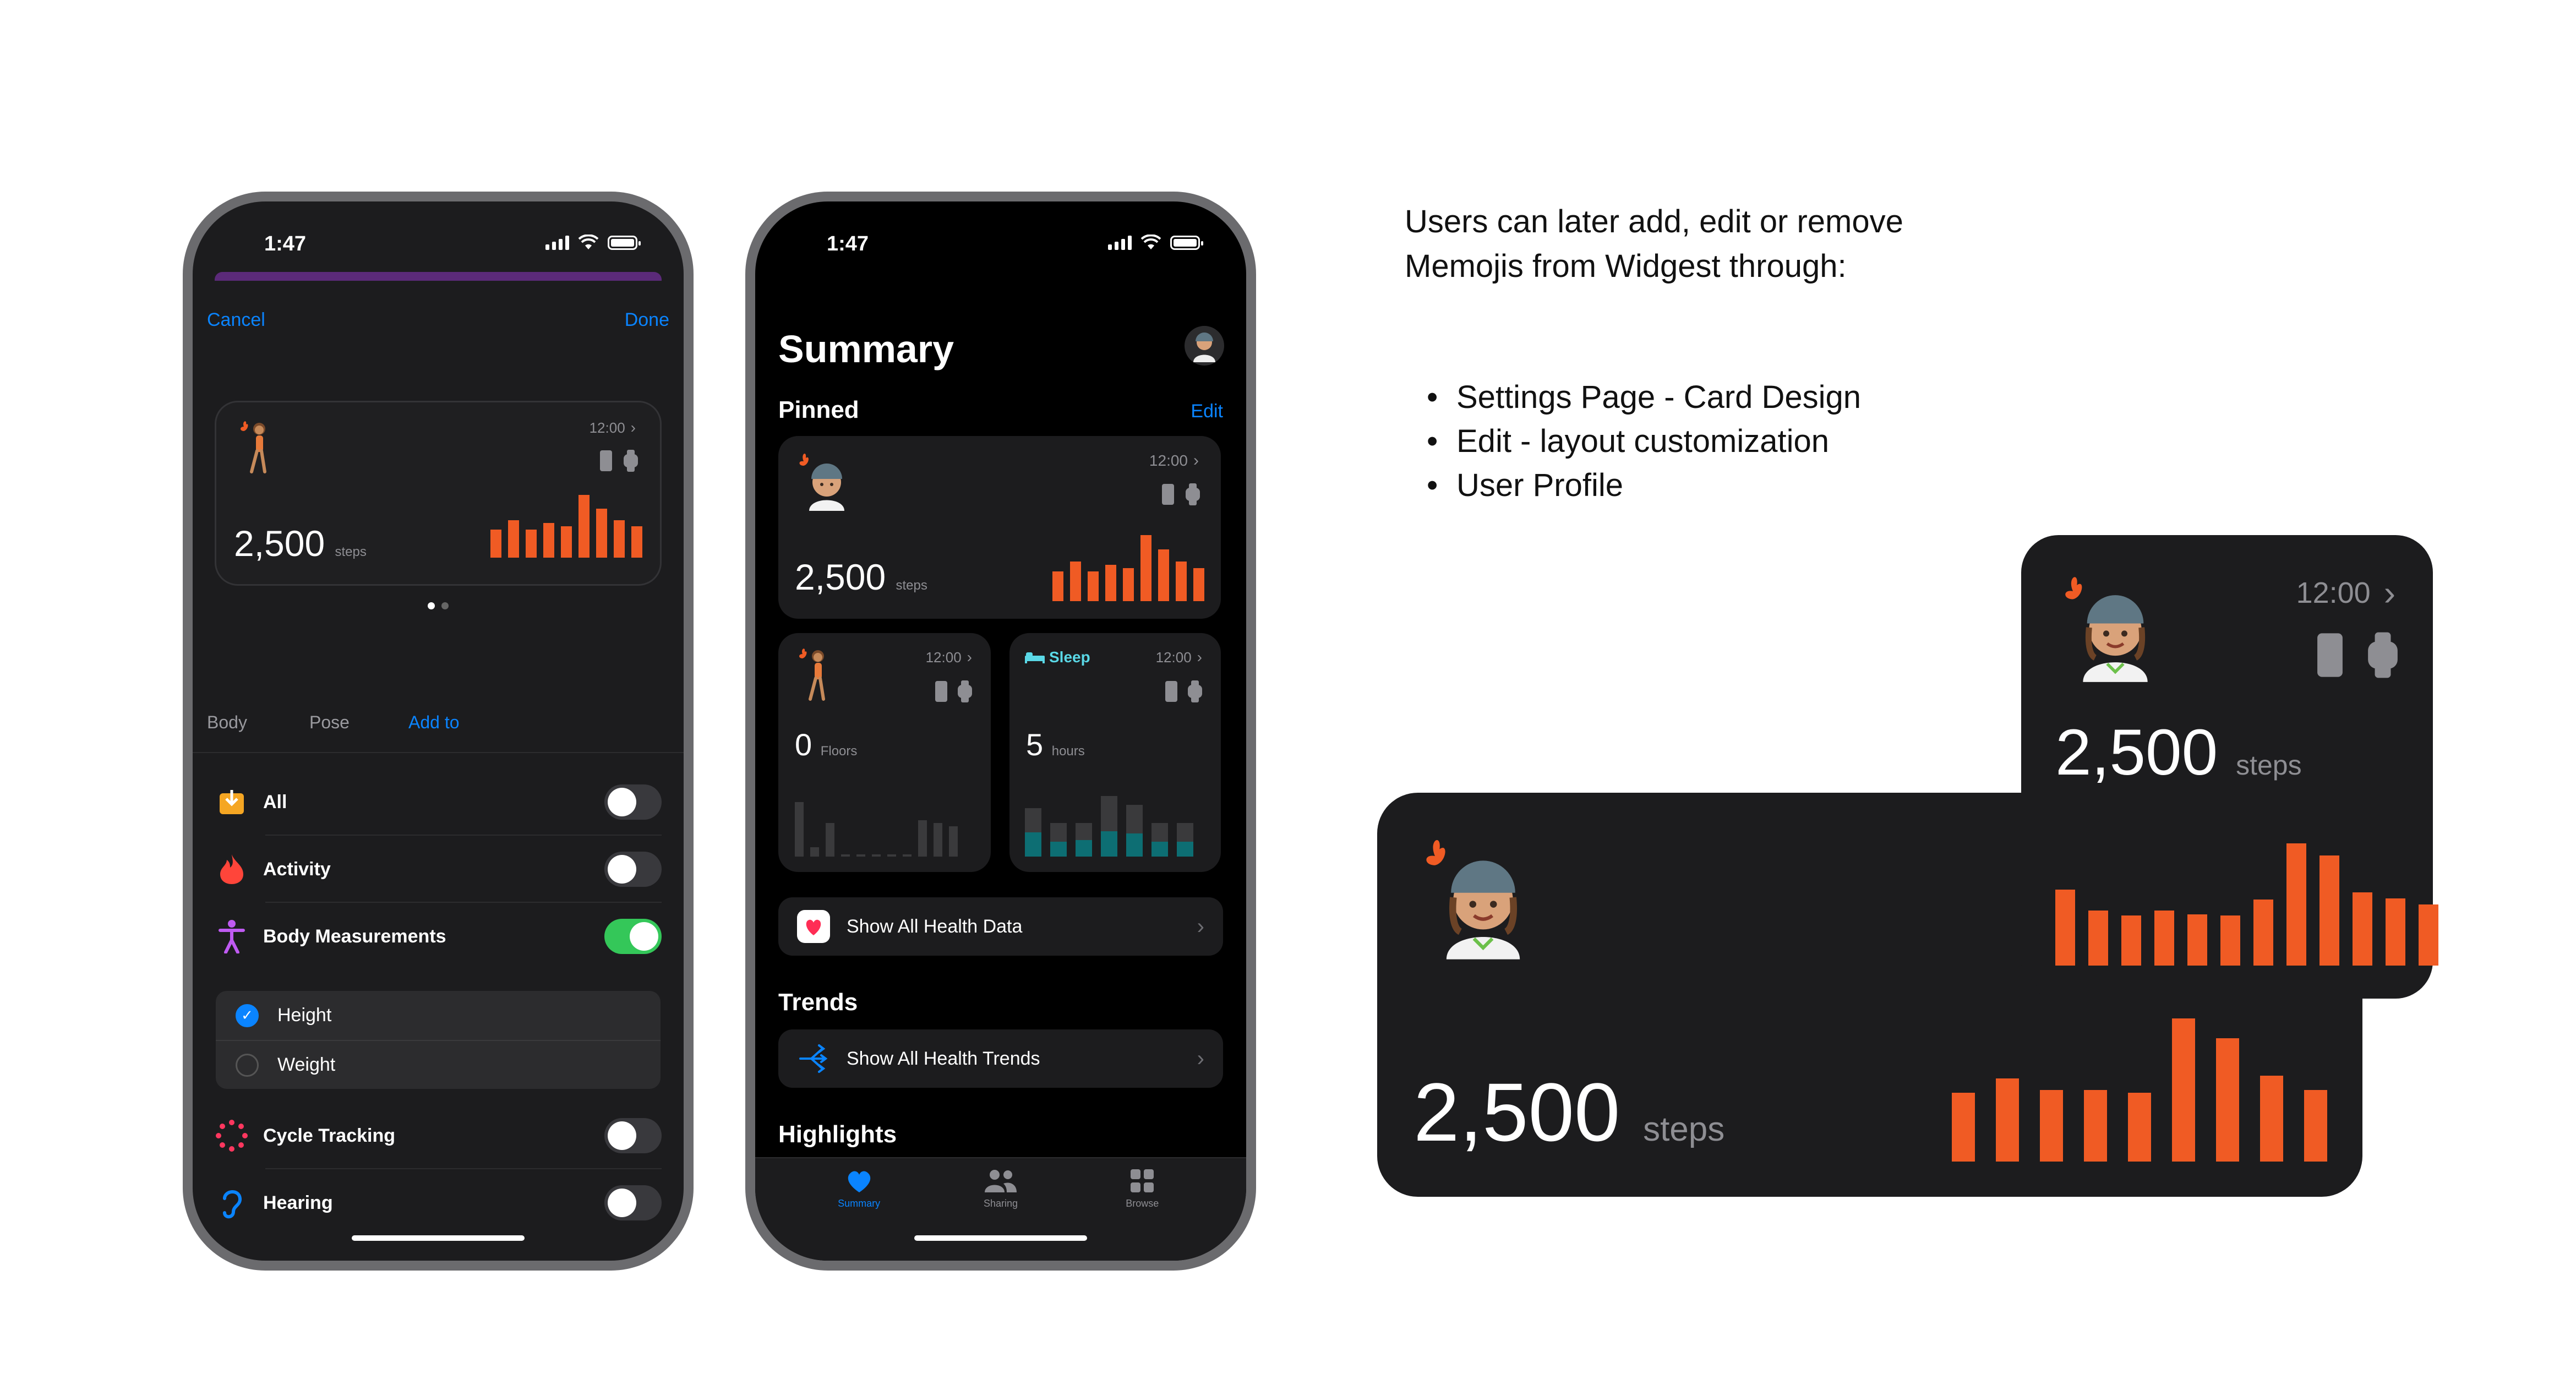  Describe the element at coordinates (1128, 568) in the screenshot. I see `steps-bar-chart` at that location.